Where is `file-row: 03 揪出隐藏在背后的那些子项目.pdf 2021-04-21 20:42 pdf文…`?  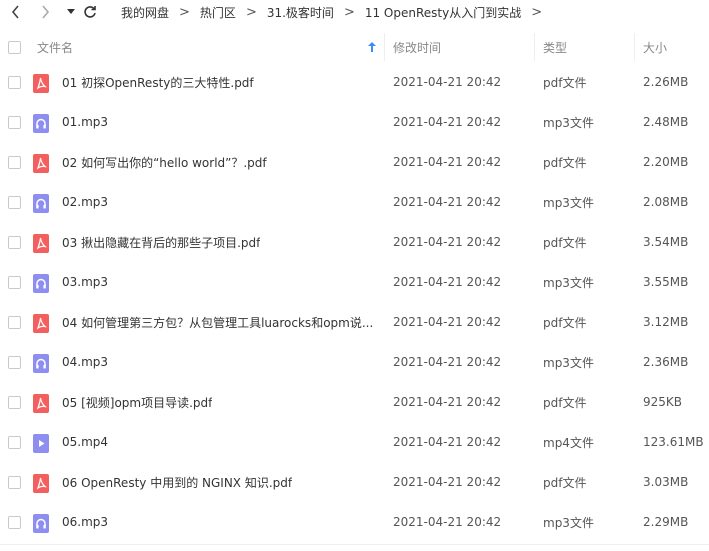
file-row: 03 揪出隐藏在背后的那些子项目.pdf 2021-04-21 20:42 pdf文… is located at coordinates (354, 242).